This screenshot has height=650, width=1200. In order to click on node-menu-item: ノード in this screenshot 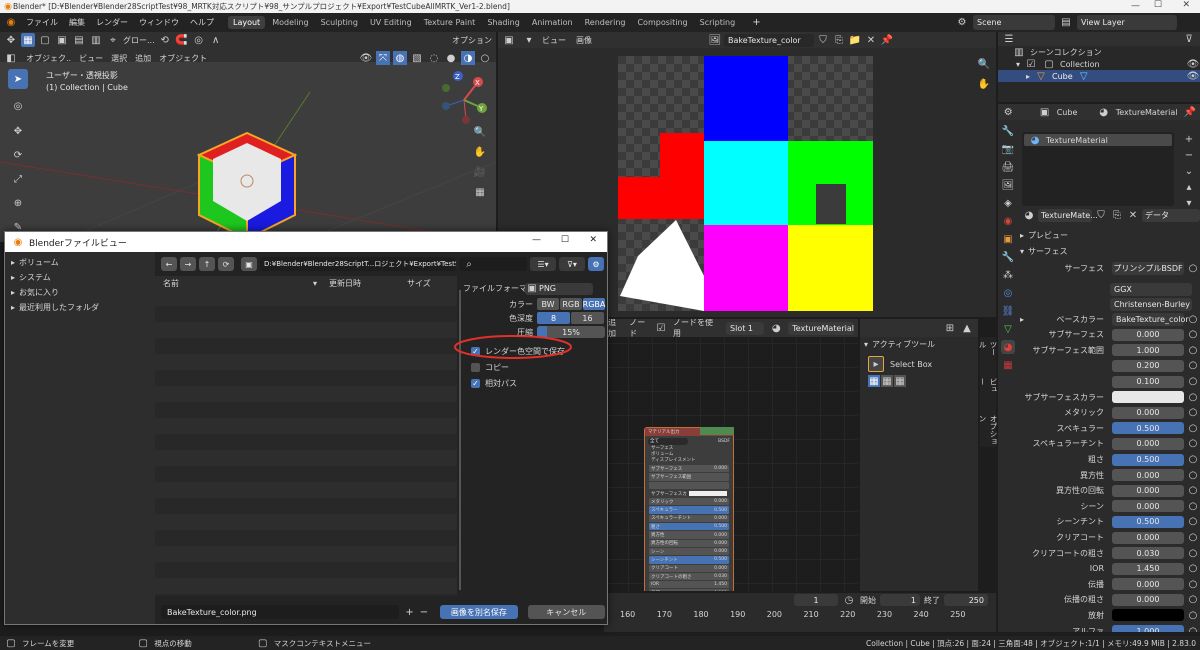, I will do `click(639, 329)`.